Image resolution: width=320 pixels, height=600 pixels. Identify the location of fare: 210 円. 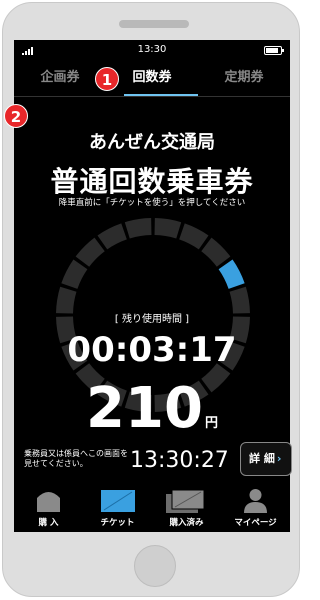
(152, 408).